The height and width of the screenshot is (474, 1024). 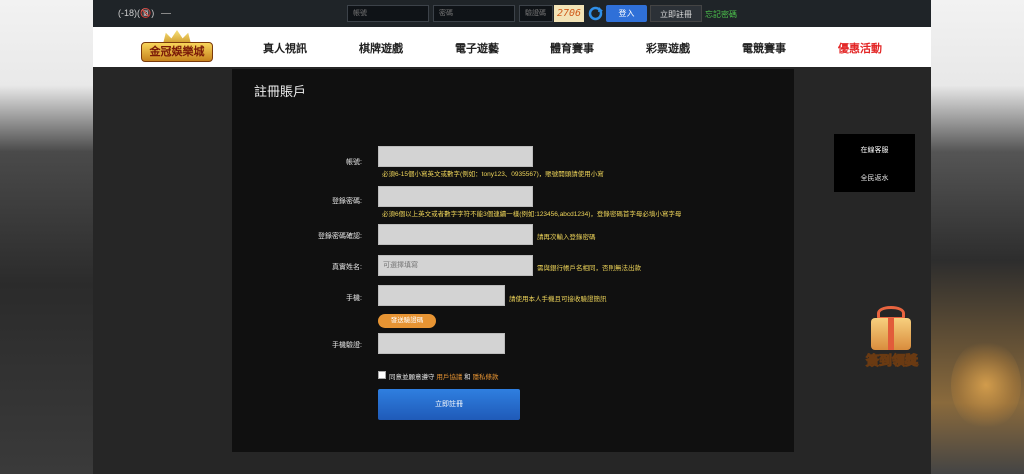 I want to click on refresh-icon, so click(x=595, y=13).